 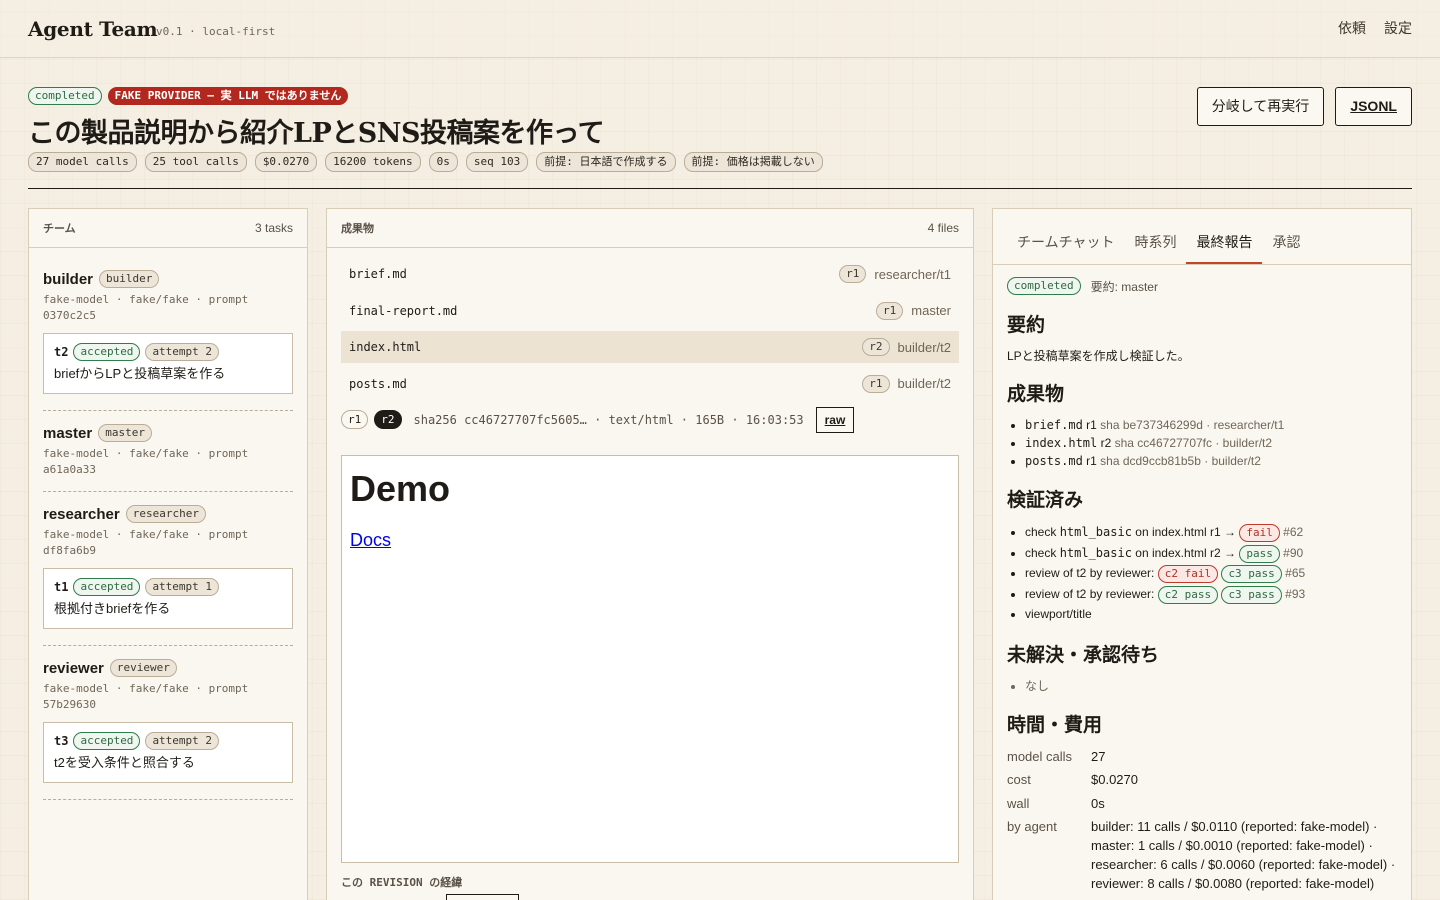 I want to click on list-item: viewport/title, so click(x=1211, y=614).